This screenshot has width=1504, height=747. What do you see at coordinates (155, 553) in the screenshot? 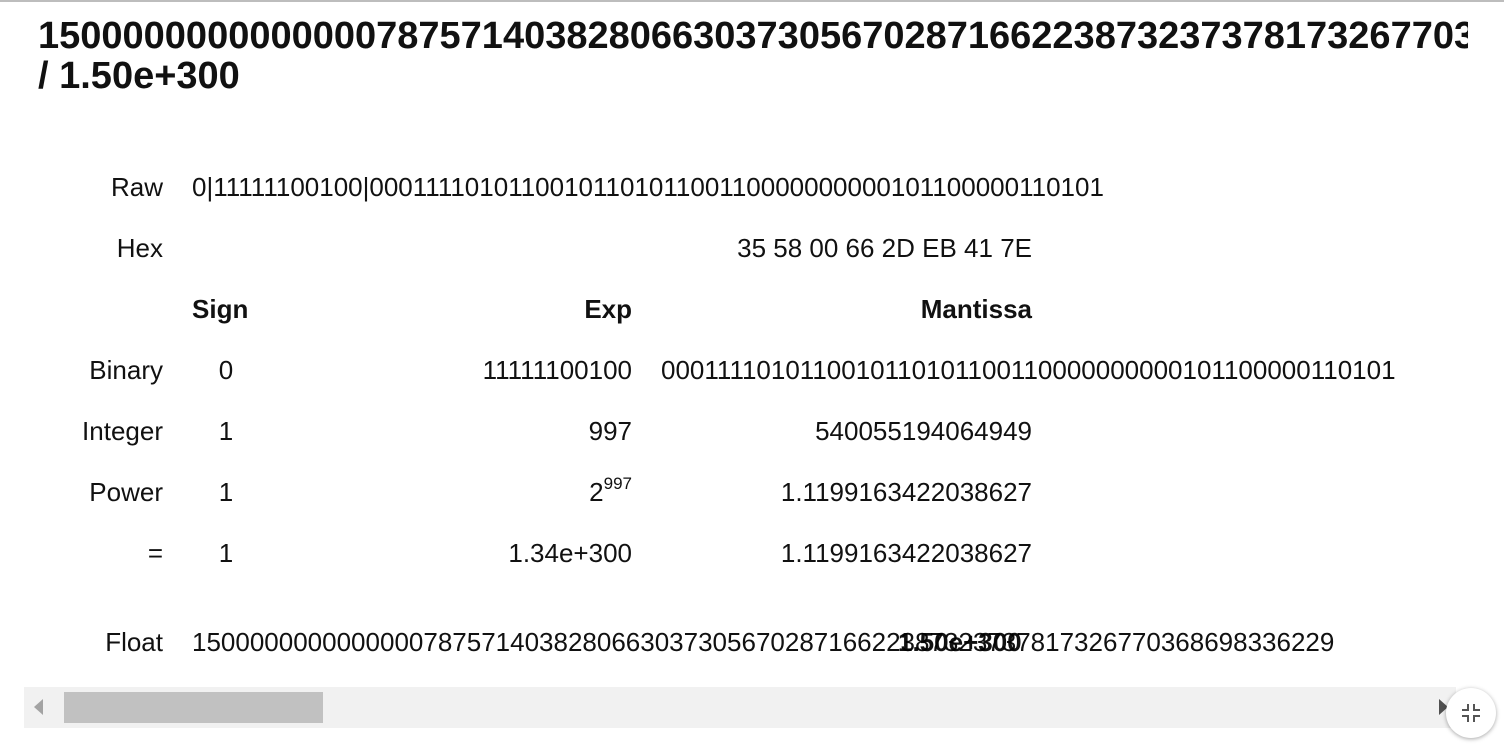
I see `equals-label: =` at bounding box center [155, 553].